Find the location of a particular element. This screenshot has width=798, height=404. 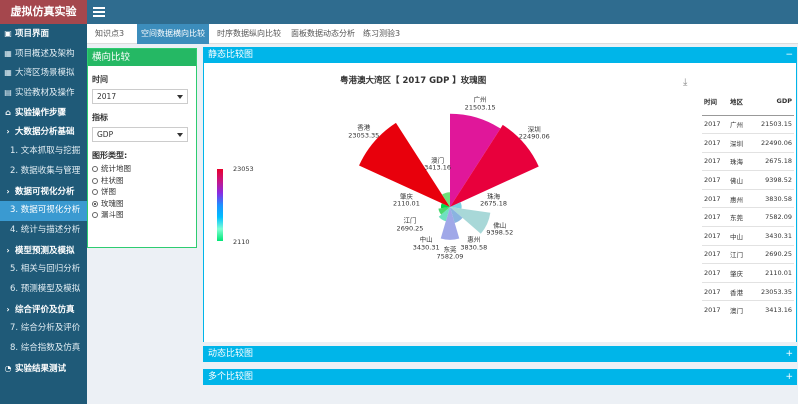

slice-label-value: 2675.18 is located at coordinates (494, 203).